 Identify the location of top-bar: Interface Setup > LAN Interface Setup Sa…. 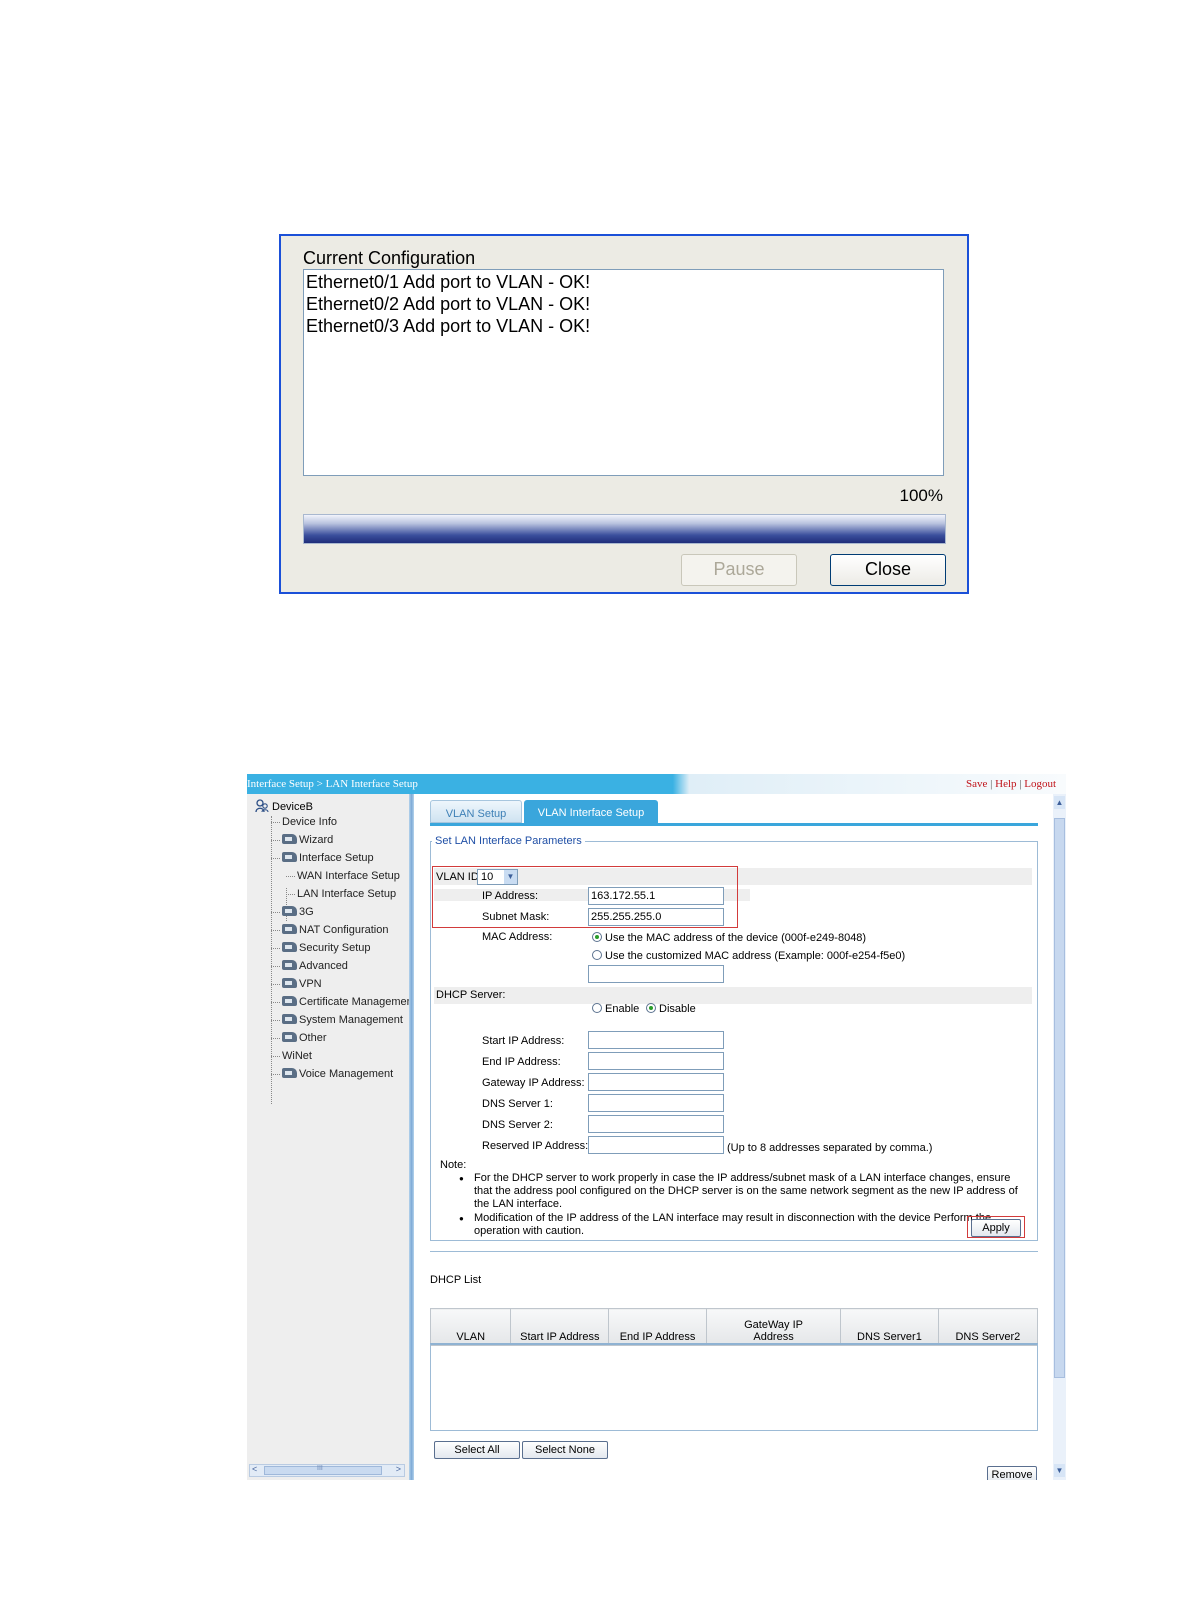
(656, 784).